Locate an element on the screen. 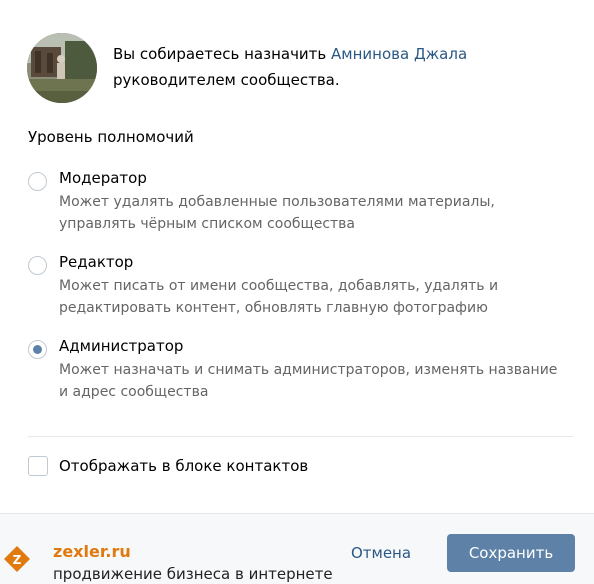 The height and width of the screenshot is (584, 594). divider is located at coordinates (300, 436).